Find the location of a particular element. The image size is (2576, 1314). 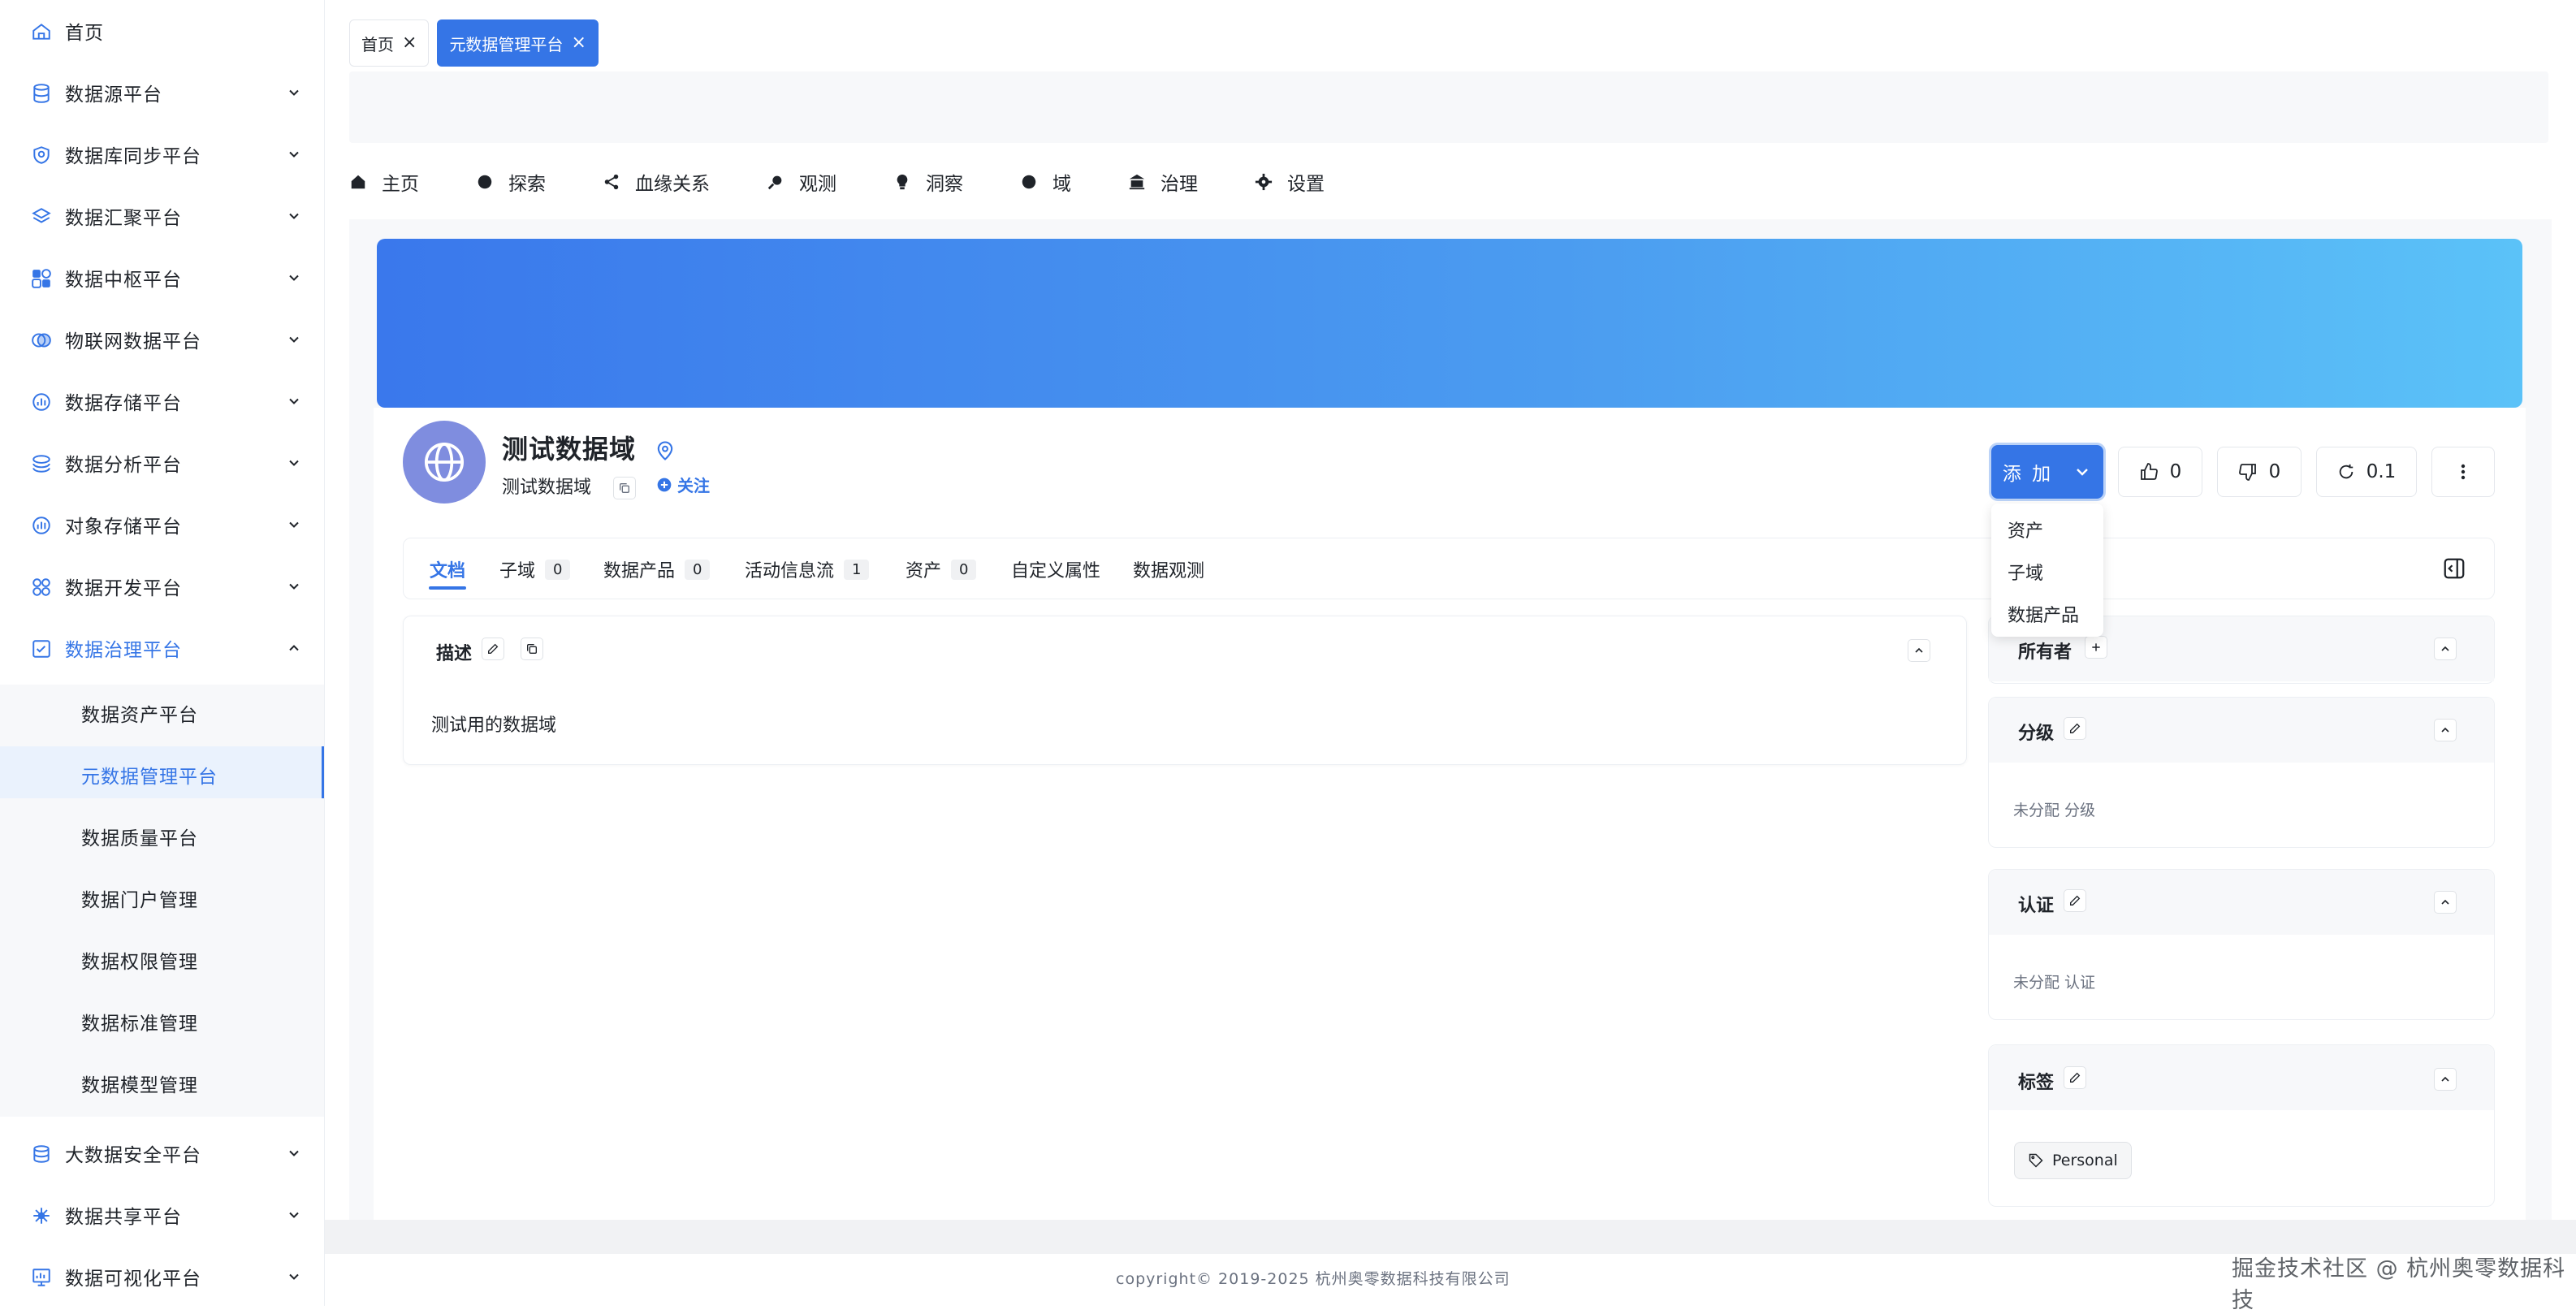

sidebar-item-analysis: 数据分析平台 is located at coordinates (162, 463).